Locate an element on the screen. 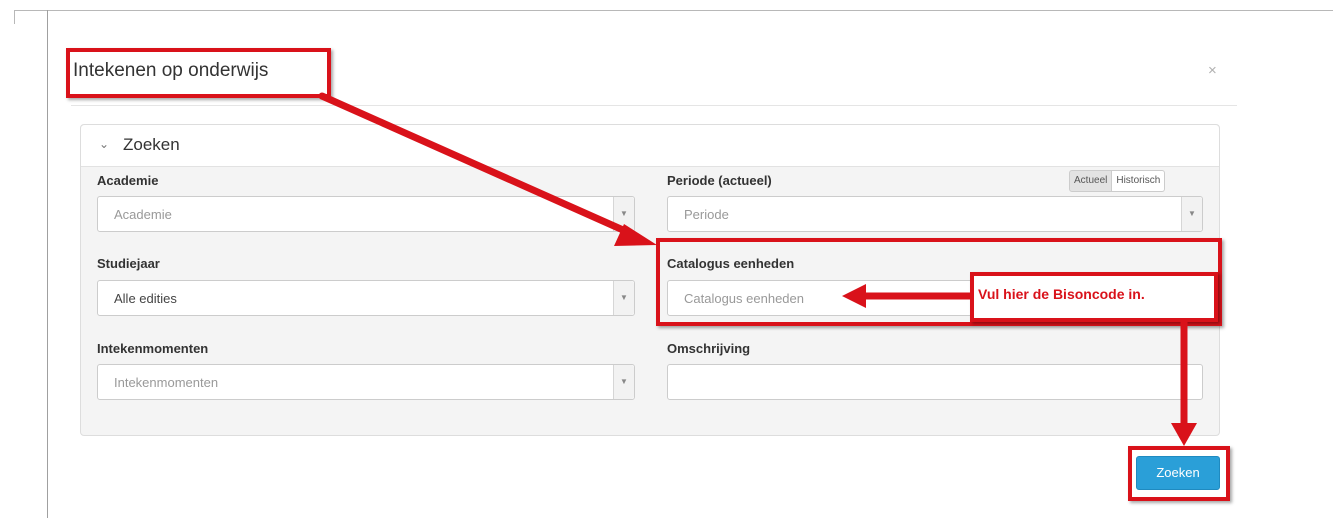 The image size is (1333, 518). close-icon: × is located at coordinates (1212, 70).